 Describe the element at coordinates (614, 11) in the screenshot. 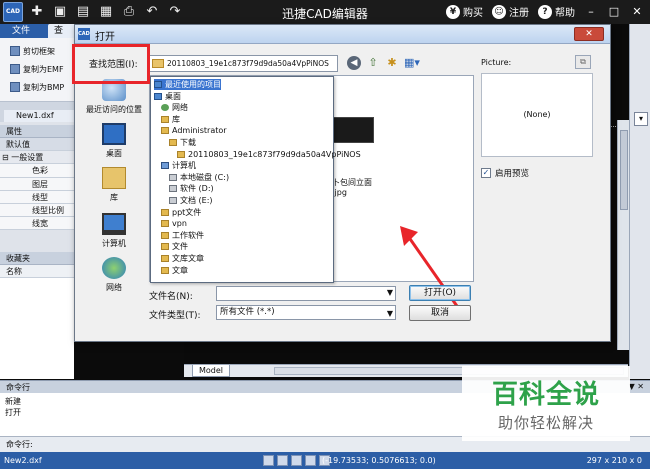

I see `maximize-icon: □` at that location.